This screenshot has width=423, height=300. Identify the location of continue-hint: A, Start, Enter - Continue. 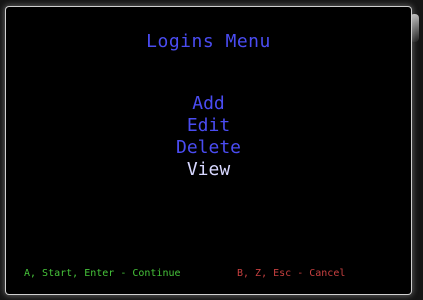
(102, 273).